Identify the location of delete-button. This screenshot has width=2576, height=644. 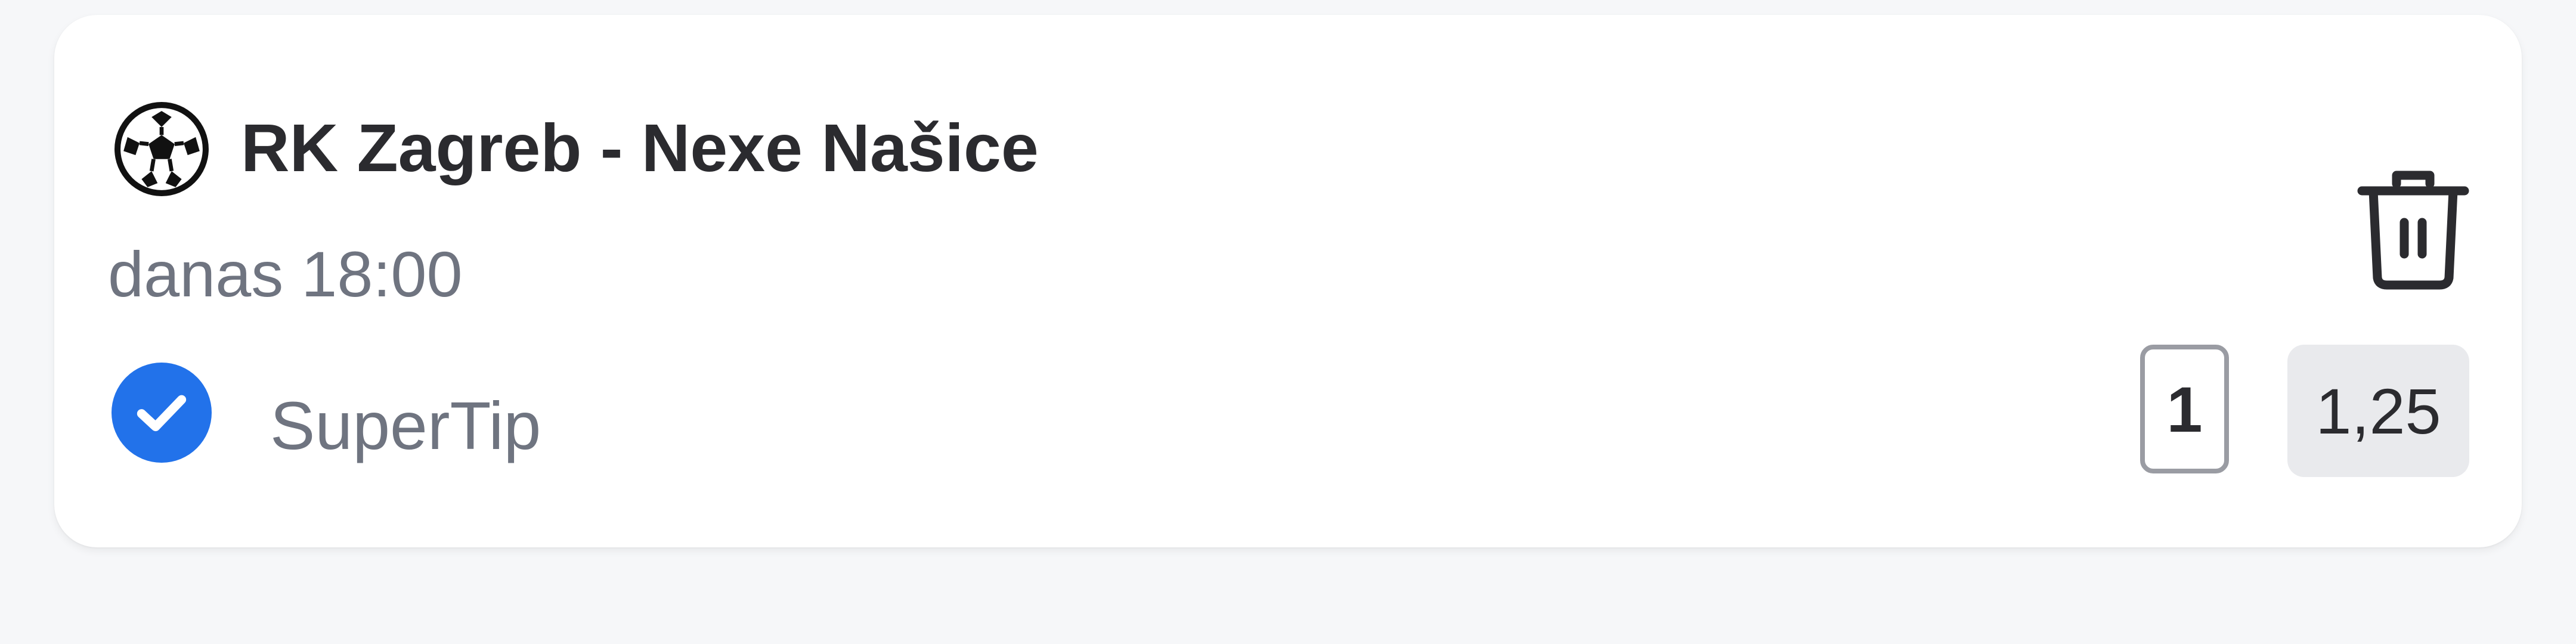
(2413, 232).